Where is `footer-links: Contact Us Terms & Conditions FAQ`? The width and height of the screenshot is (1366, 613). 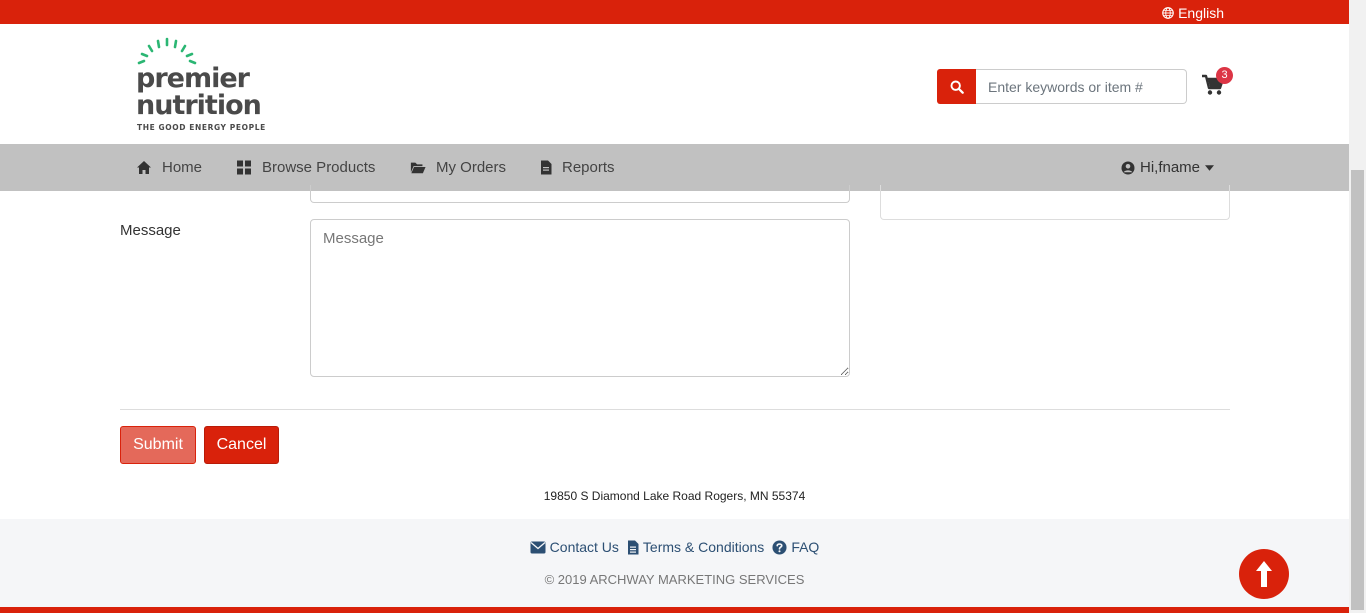
footer-links: Contact Us Terms & Conditions FAQ is located at coordinates (674, 547).